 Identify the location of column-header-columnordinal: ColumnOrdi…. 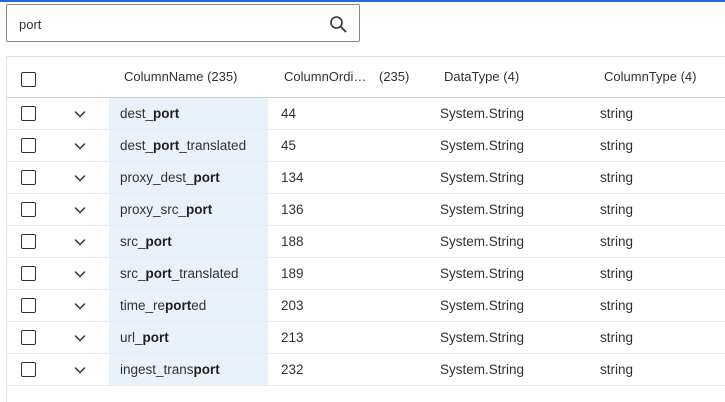
(325, 76).